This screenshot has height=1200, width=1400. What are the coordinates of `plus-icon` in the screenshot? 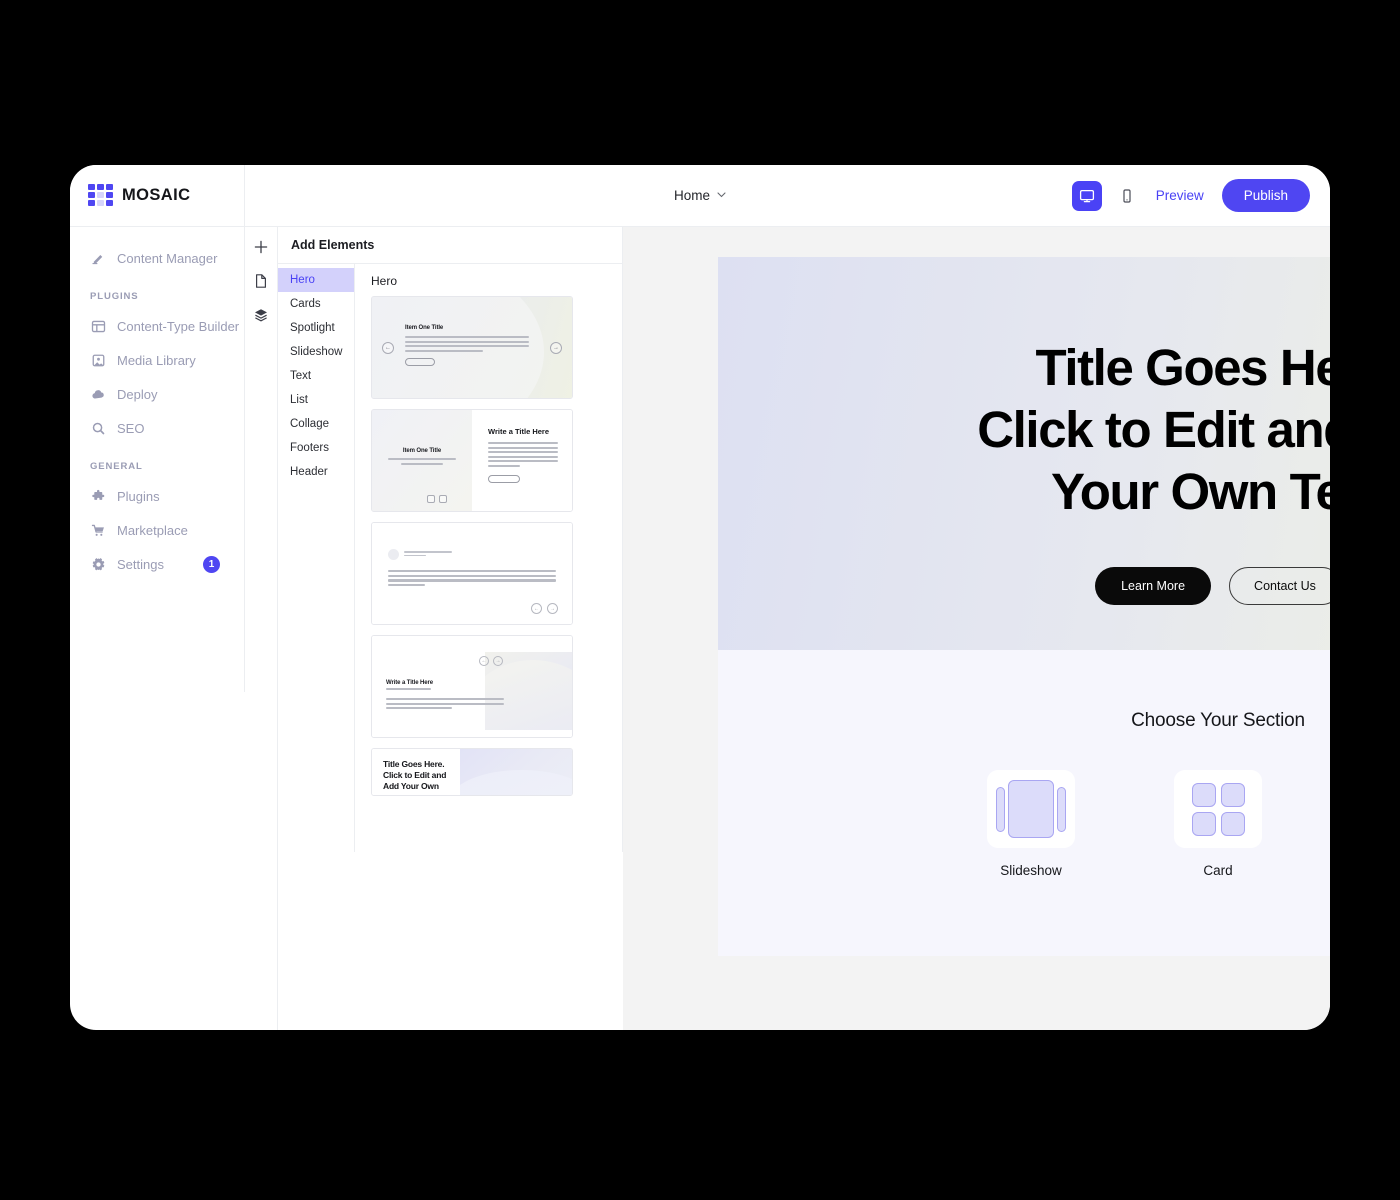 It's located at (261, 247).